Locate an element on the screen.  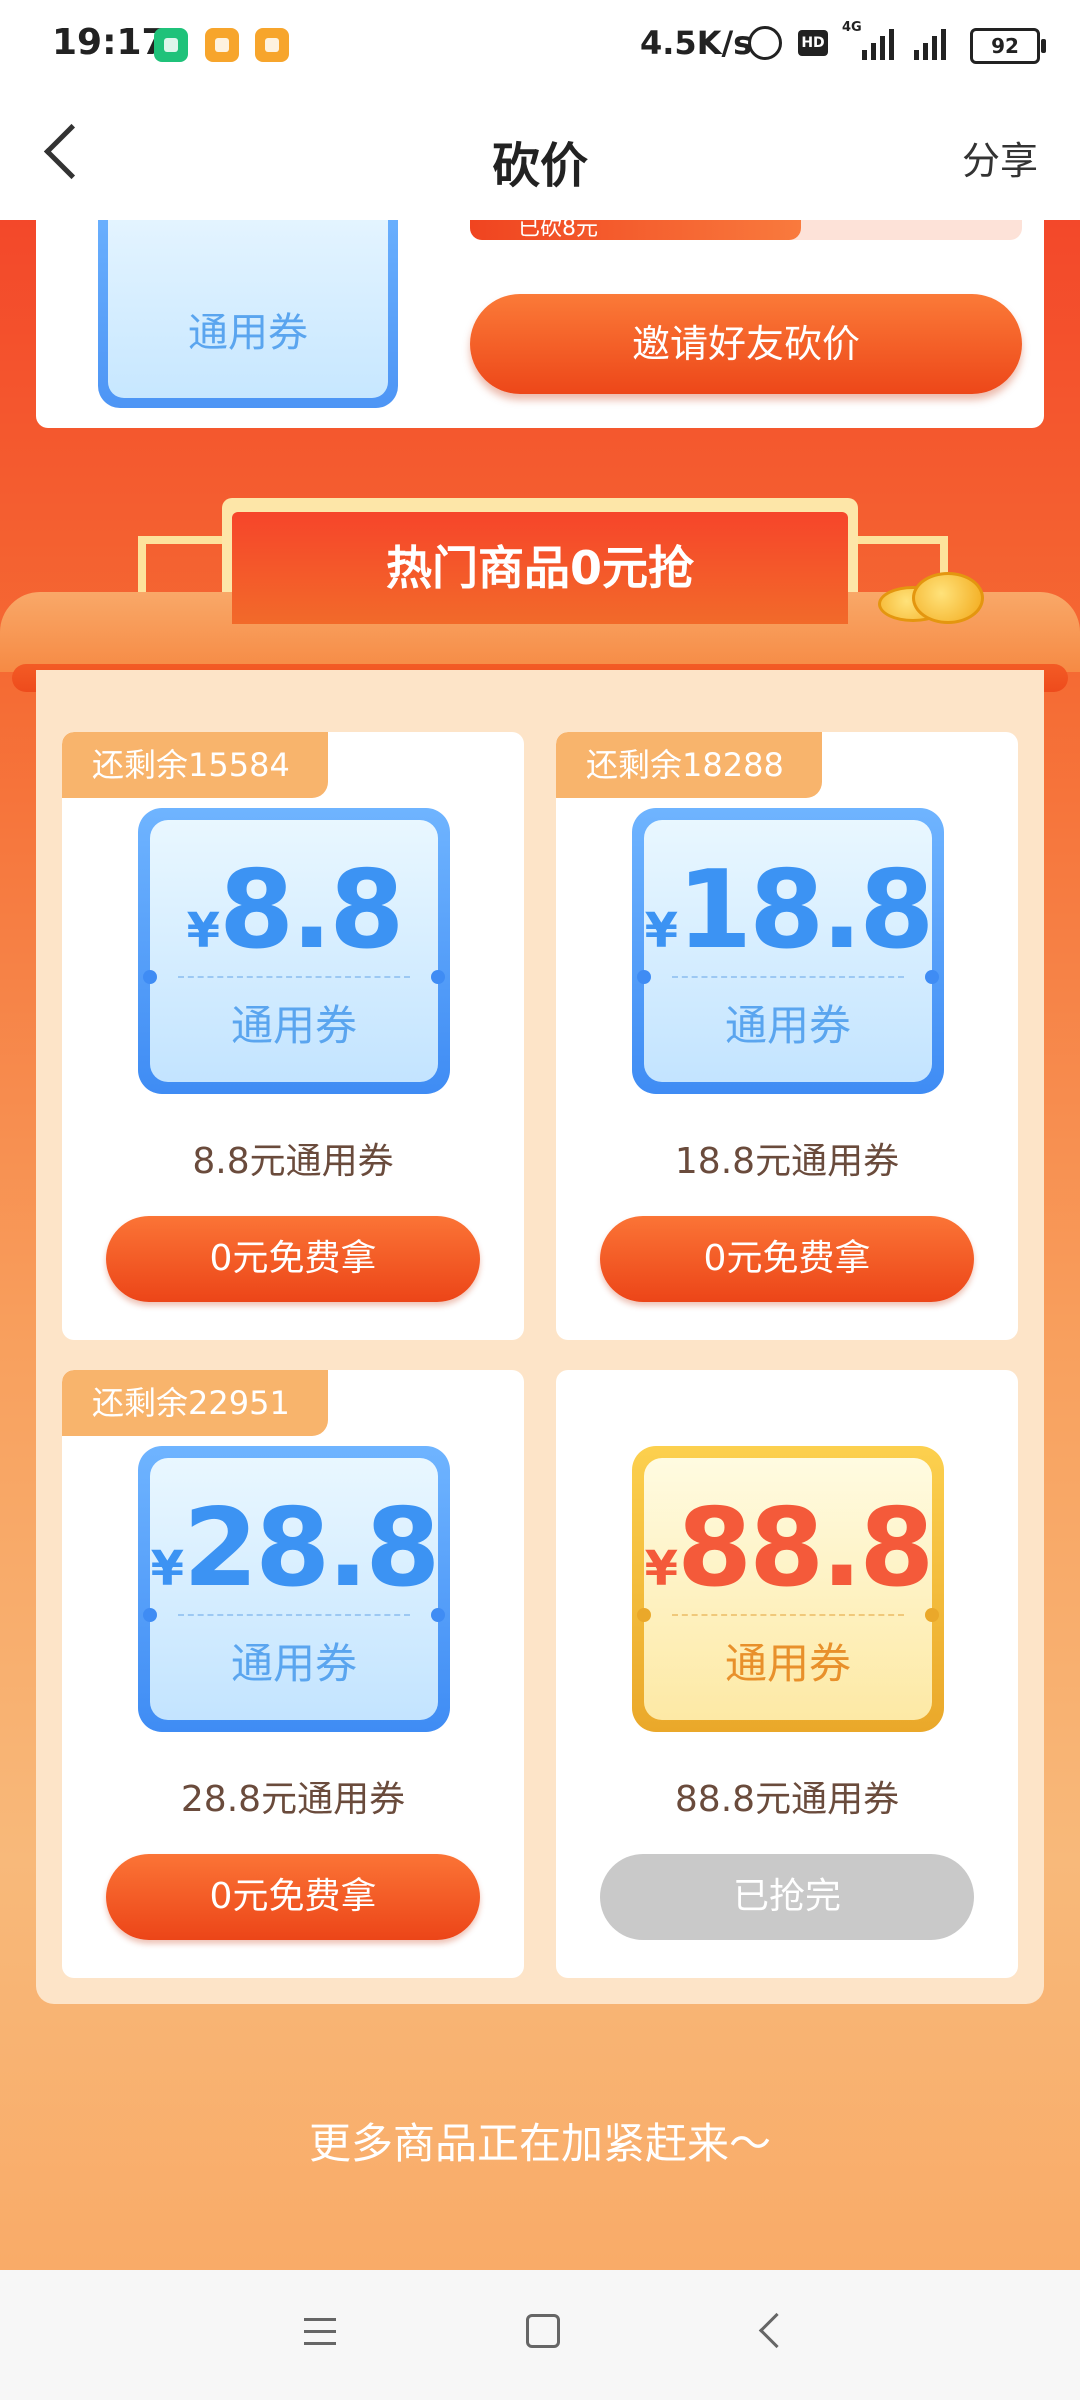
product-card: ¥88.8 通用券 88.8元通用券 已抢完 is located at coordinates (787, 1674).